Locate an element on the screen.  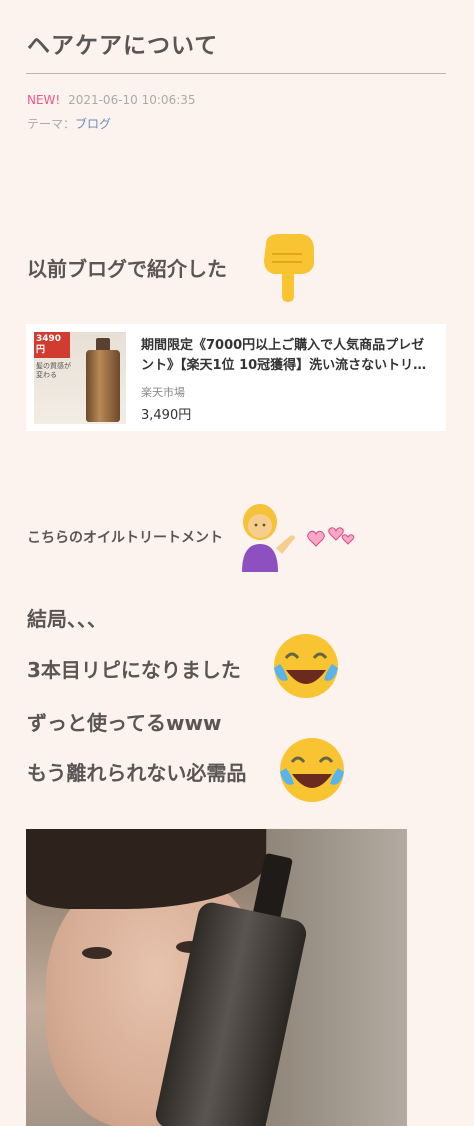
intro-heading: 以前ブログで紹介した is located at coordinates (127, 269).